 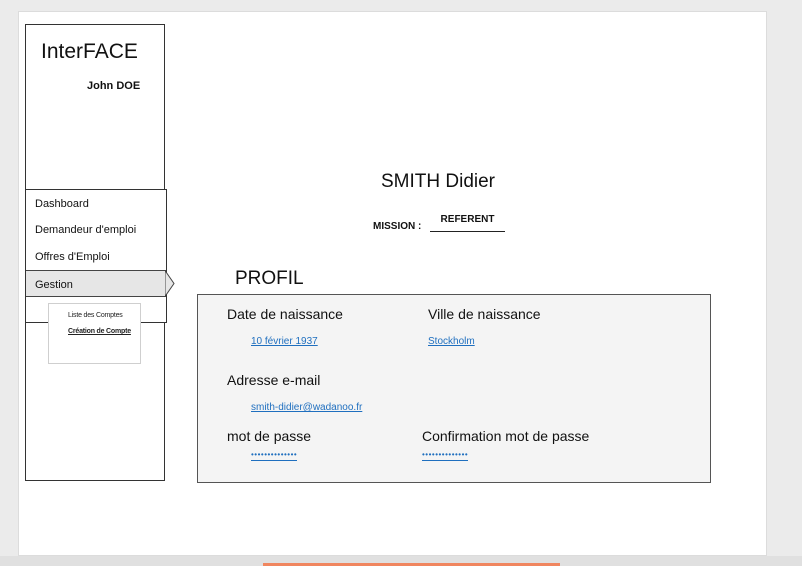 What do you see at coordinates (99, 331) in the screenshot?
I see `submenu-item-creation-compte: Création de Compte` at bounding box center [99, 331].